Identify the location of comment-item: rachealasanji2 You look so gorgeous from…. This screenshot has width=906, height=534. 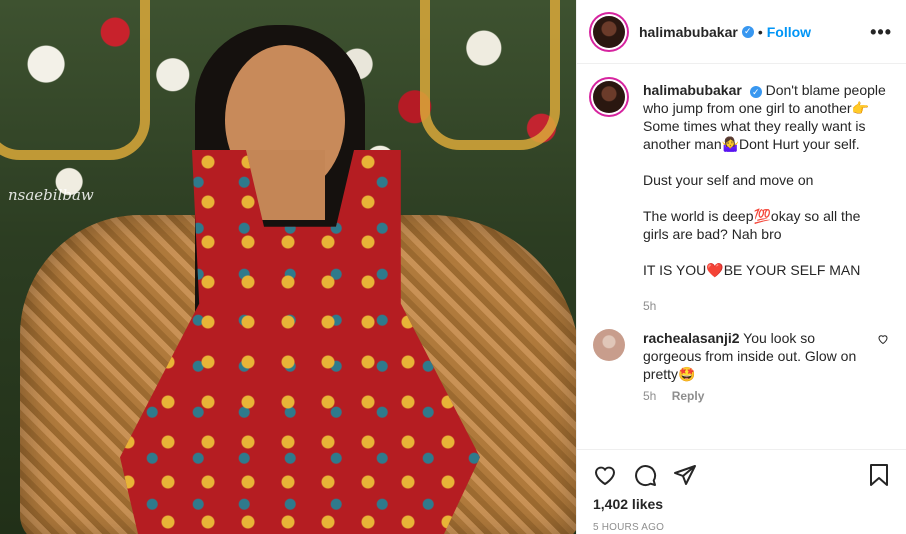
(742, 367).